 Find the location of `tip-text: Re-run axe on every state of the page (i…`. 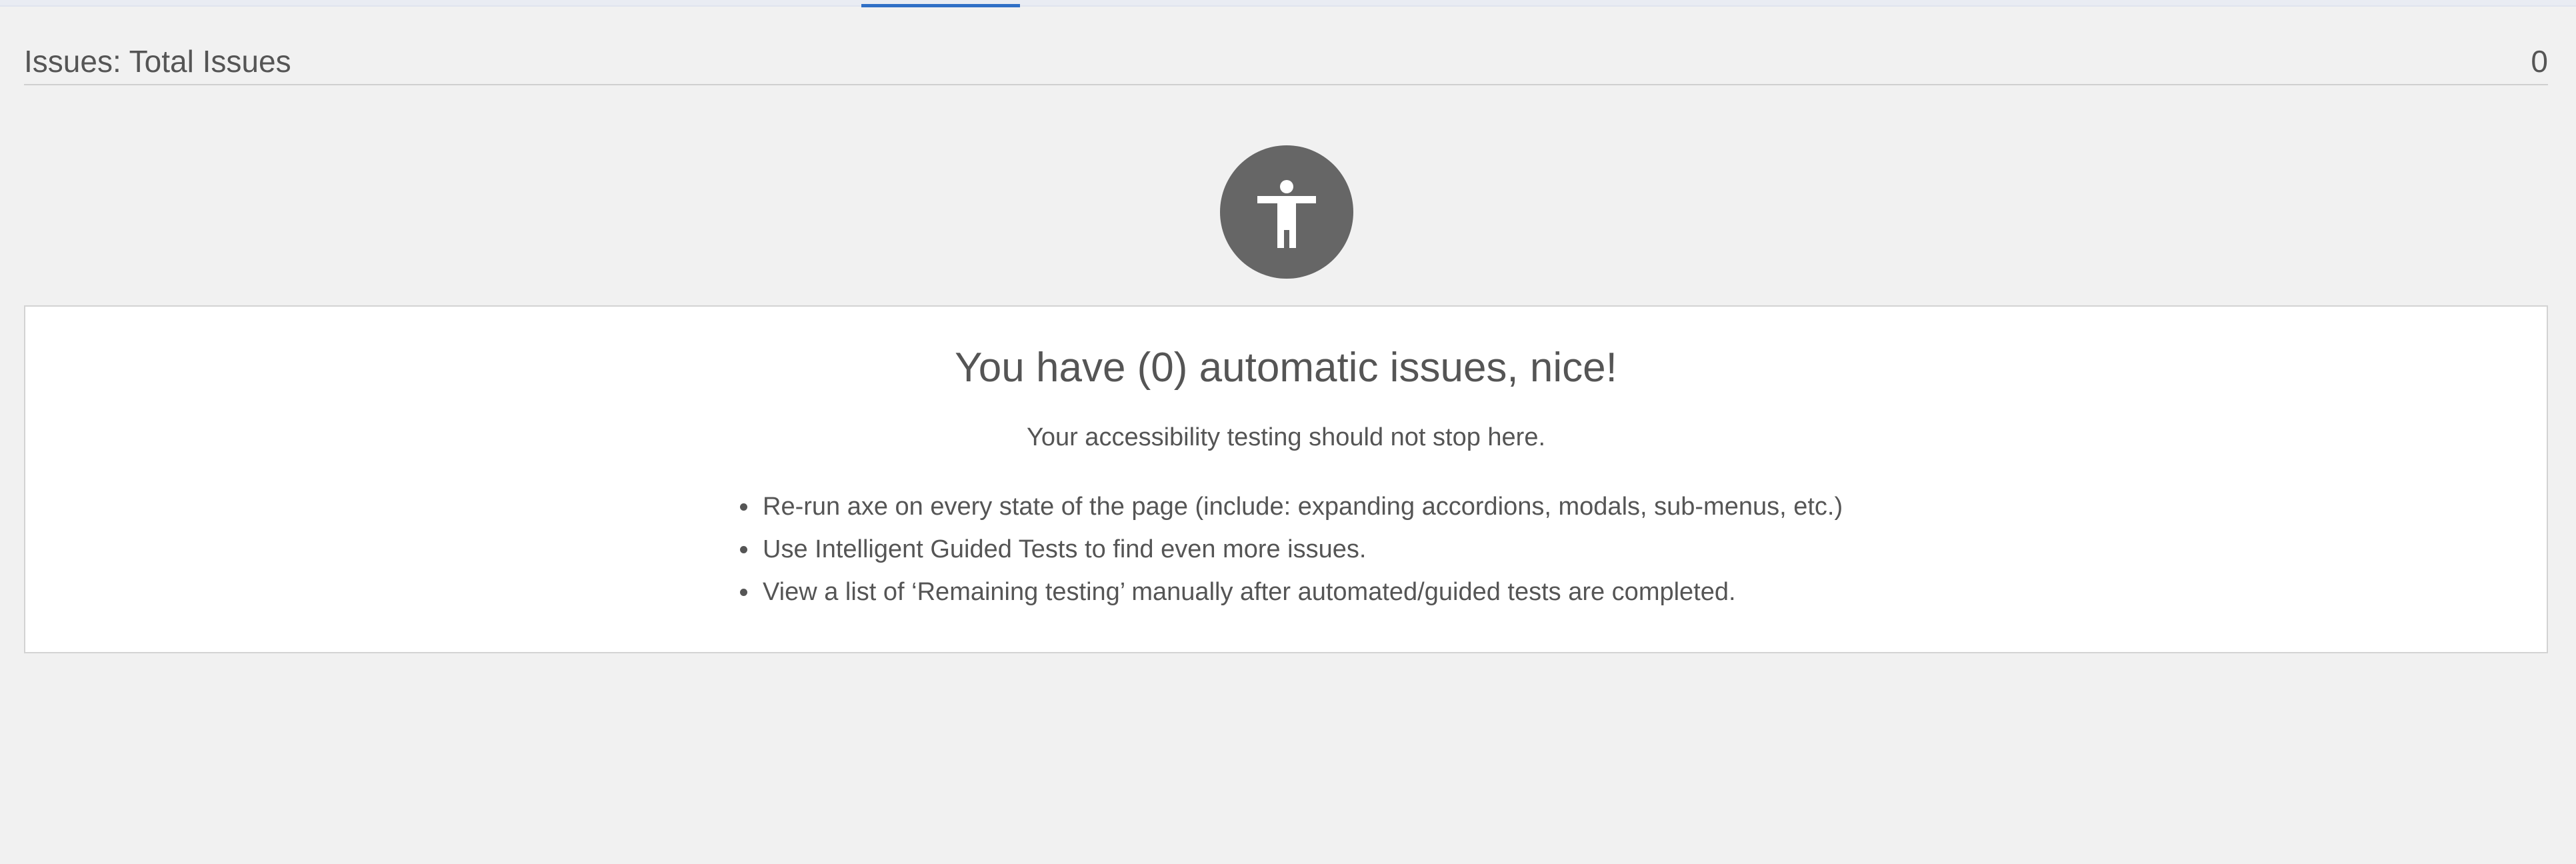

tip-text: Re-run axe on every state of the page (i… is located at coordinates (1303, 507).